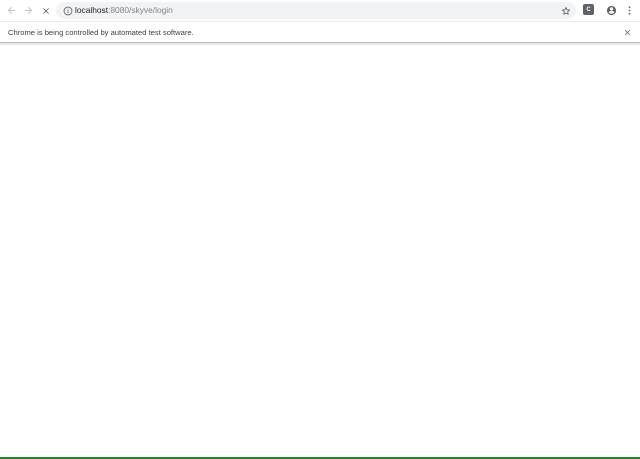 The image size is (640, 459). I want to click on forward-button, so click(28, 10).